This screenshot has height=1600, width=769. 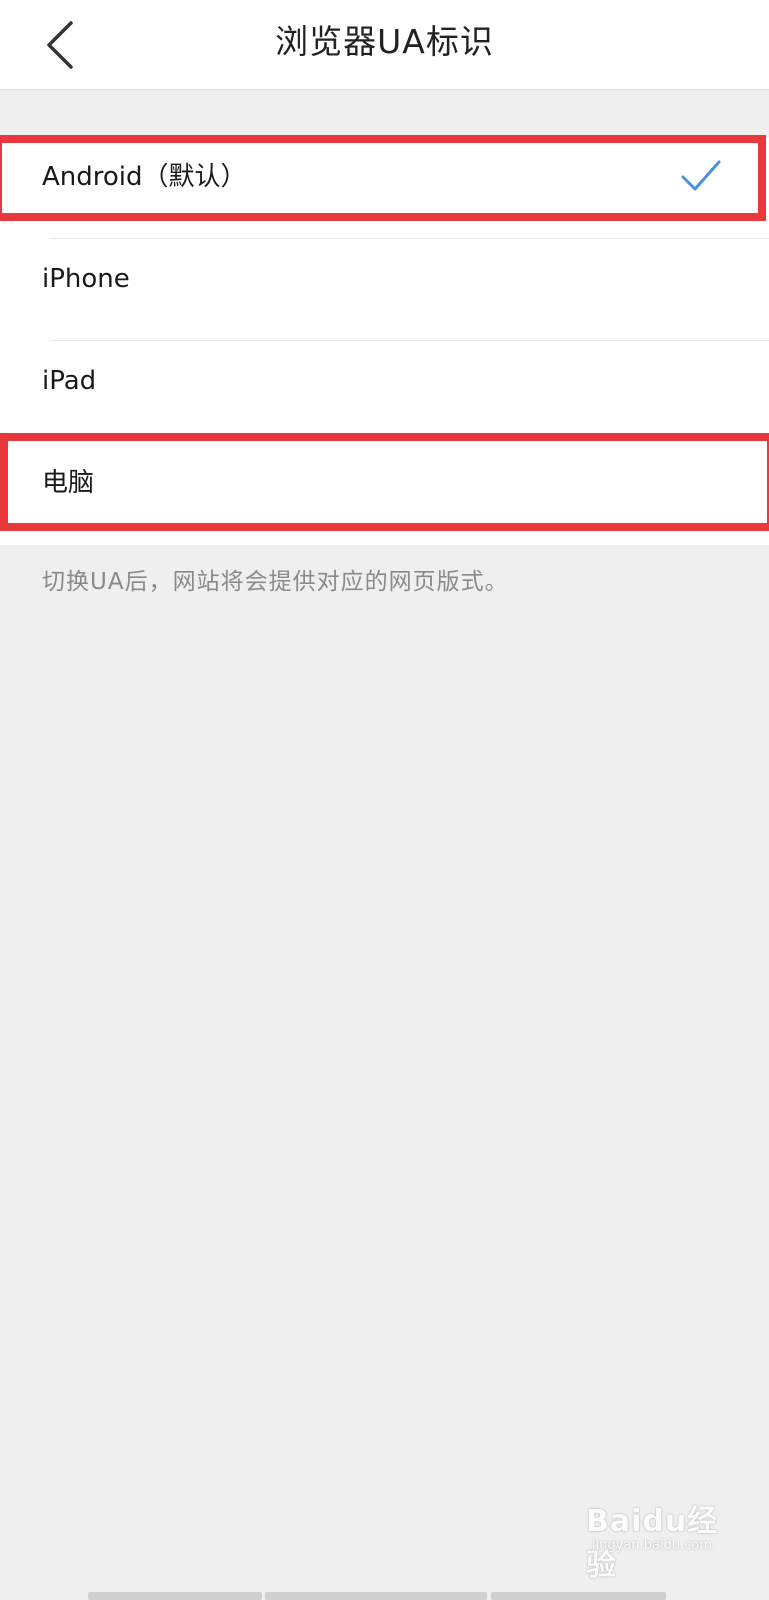 I want to click on hint-text: 切换UA后，网站将会提供对应的网页版式。, so click(x=275, y=582).